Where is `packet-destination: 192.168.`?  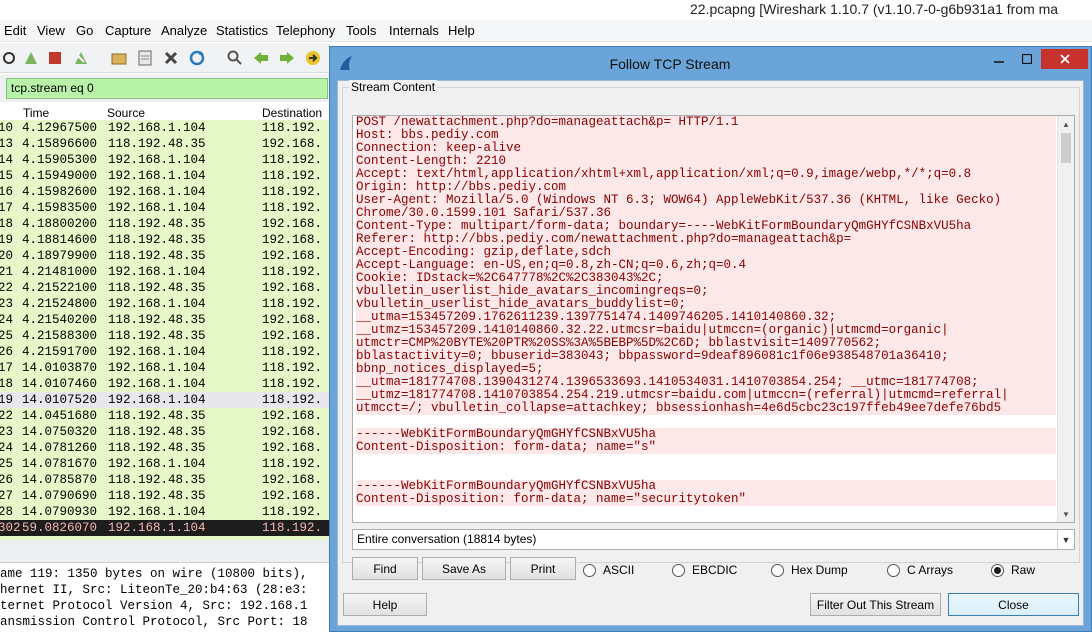
packet-destination: 192.168. is located at coordinates (292, 320).